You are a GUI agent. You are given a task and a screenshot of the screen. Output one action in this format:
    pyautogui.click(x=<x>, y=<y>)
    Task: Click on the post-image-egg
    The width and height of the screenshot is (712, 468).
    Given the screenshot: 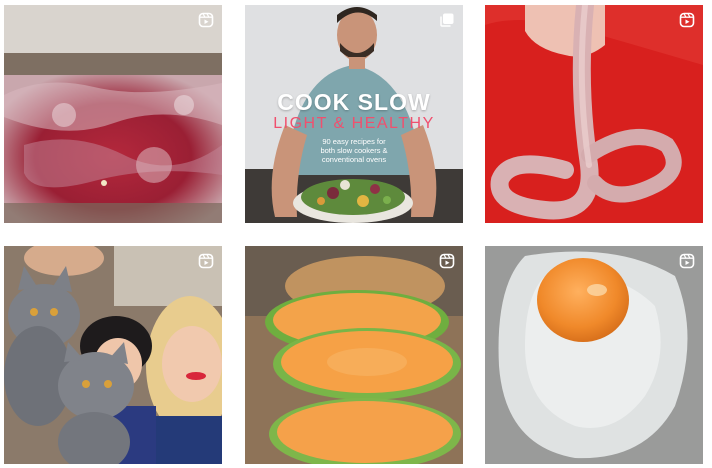 What is the action you would take?
    pyautogui.click(x=594, y=355)
    